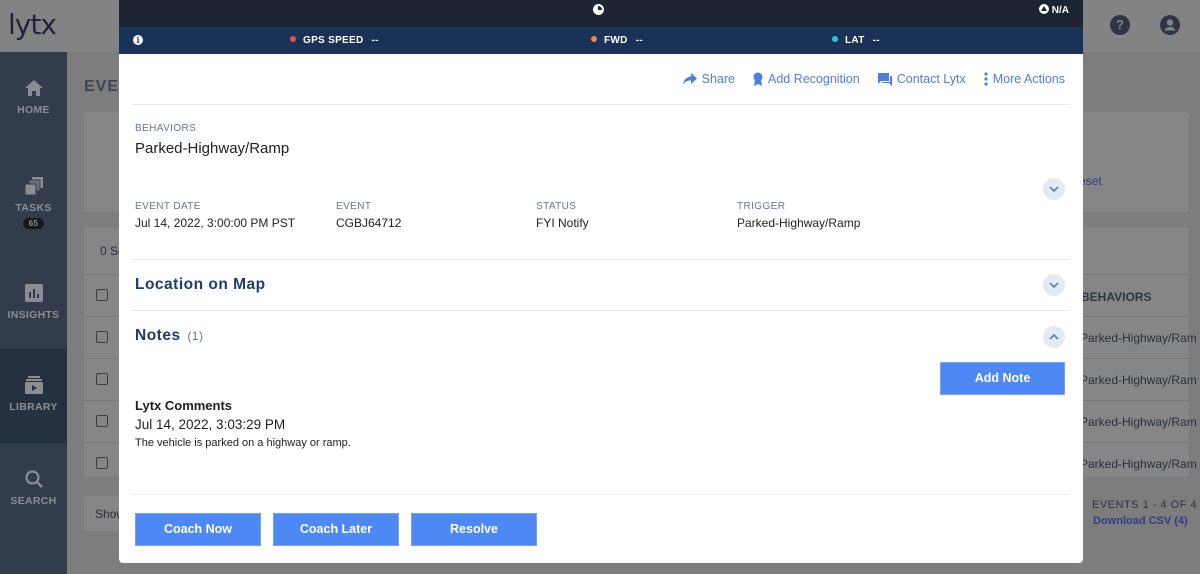 The width and height of the screenshot is (1200, 574). I want to click on sidebar-item-insights: INSIGHTS, so click(33, 304).